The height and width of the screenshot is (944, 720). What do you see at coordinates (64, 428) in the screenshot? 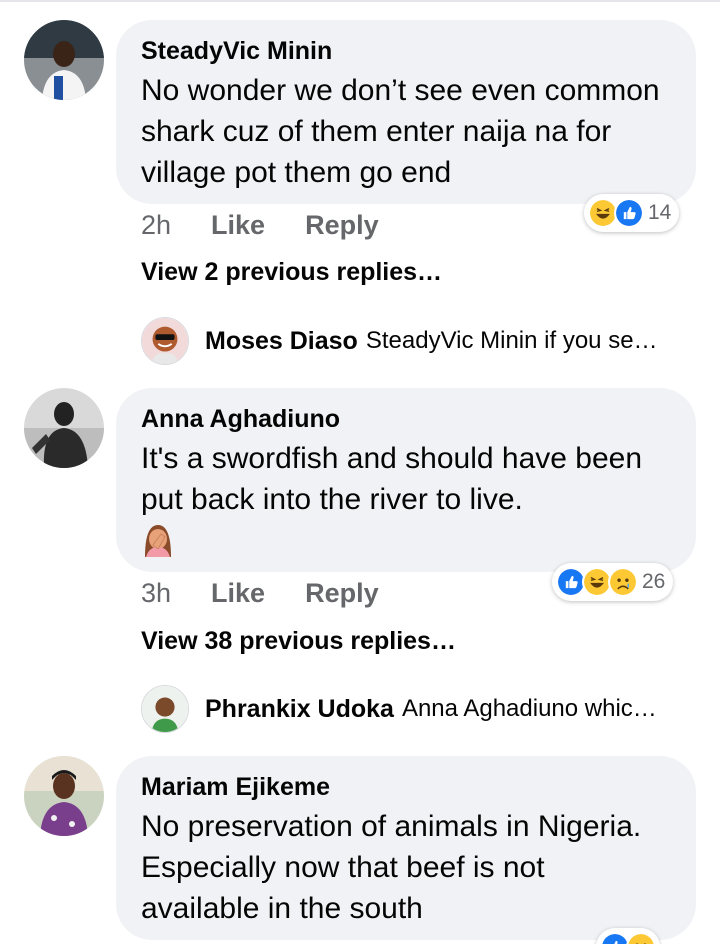
I see `avatar-anna` at bounding box center [64, 428].